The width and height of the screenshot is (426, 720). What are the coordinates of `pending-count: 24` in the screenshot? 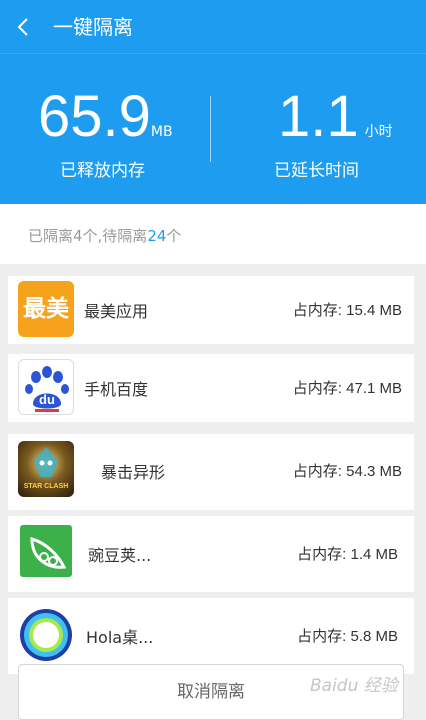 It's located at (157, 236).